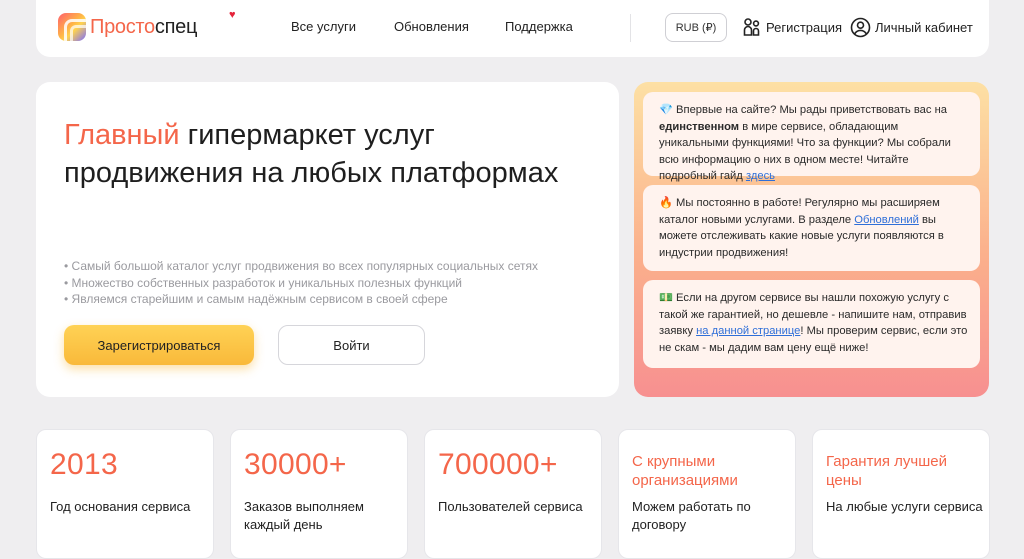  Describe the element at coordinates (319, 494) in the screenshot. I see `stat-card: 30000+ Заказов выполняем каждый день` at that location.